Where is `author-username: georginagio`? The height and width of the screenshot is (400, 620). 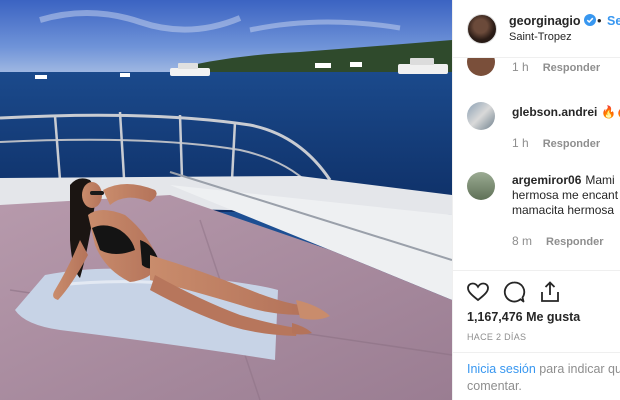 author-username: georginagio is located at coordinates (545, 21).